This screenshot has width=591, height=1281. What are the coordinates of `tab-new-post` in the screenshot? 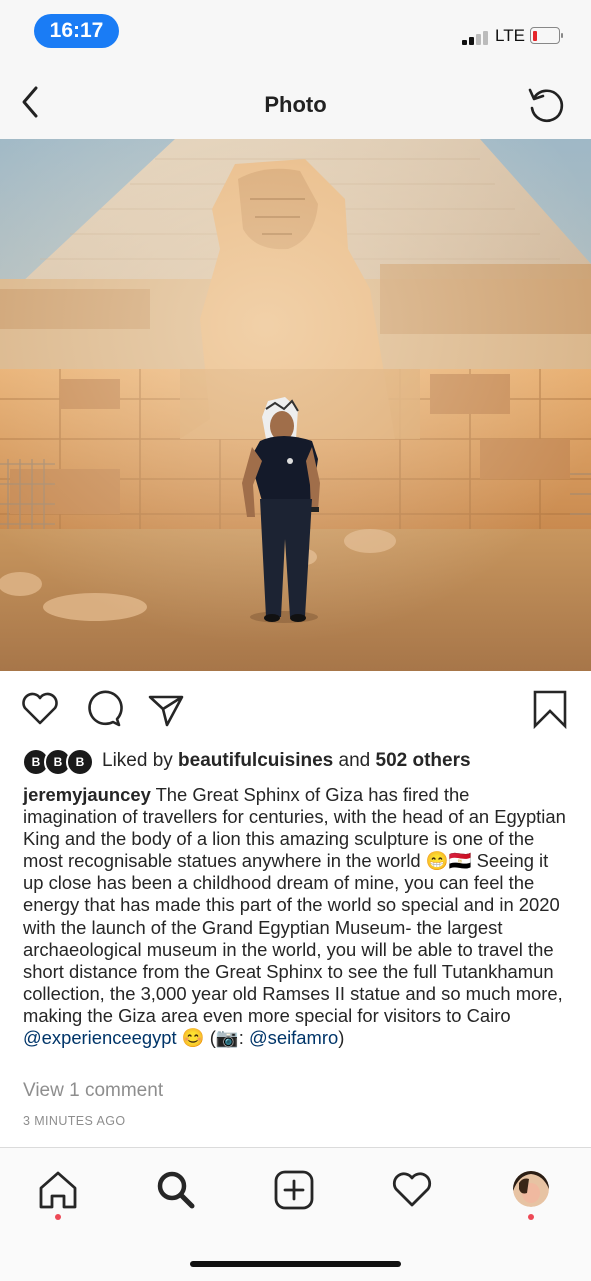 It's located at (294, 1190).